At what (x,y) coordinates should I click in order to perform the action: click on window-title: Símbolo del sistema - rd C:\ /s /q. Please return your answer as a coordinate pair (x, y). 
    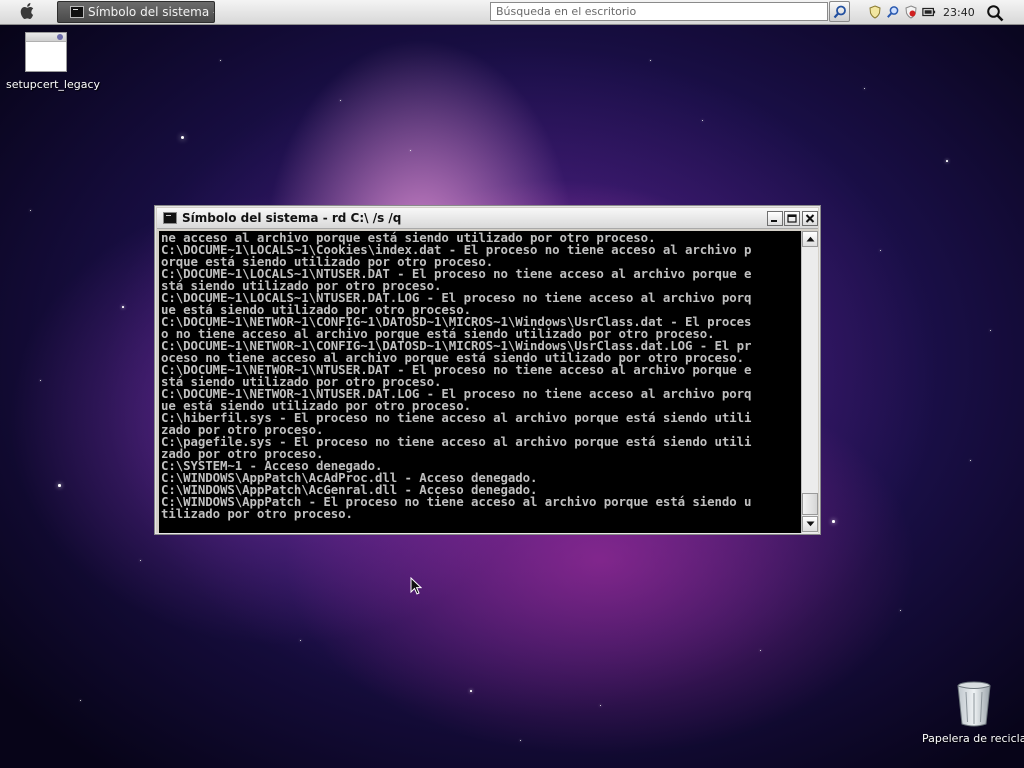
    Looking at the image, I should click on (292, 218).